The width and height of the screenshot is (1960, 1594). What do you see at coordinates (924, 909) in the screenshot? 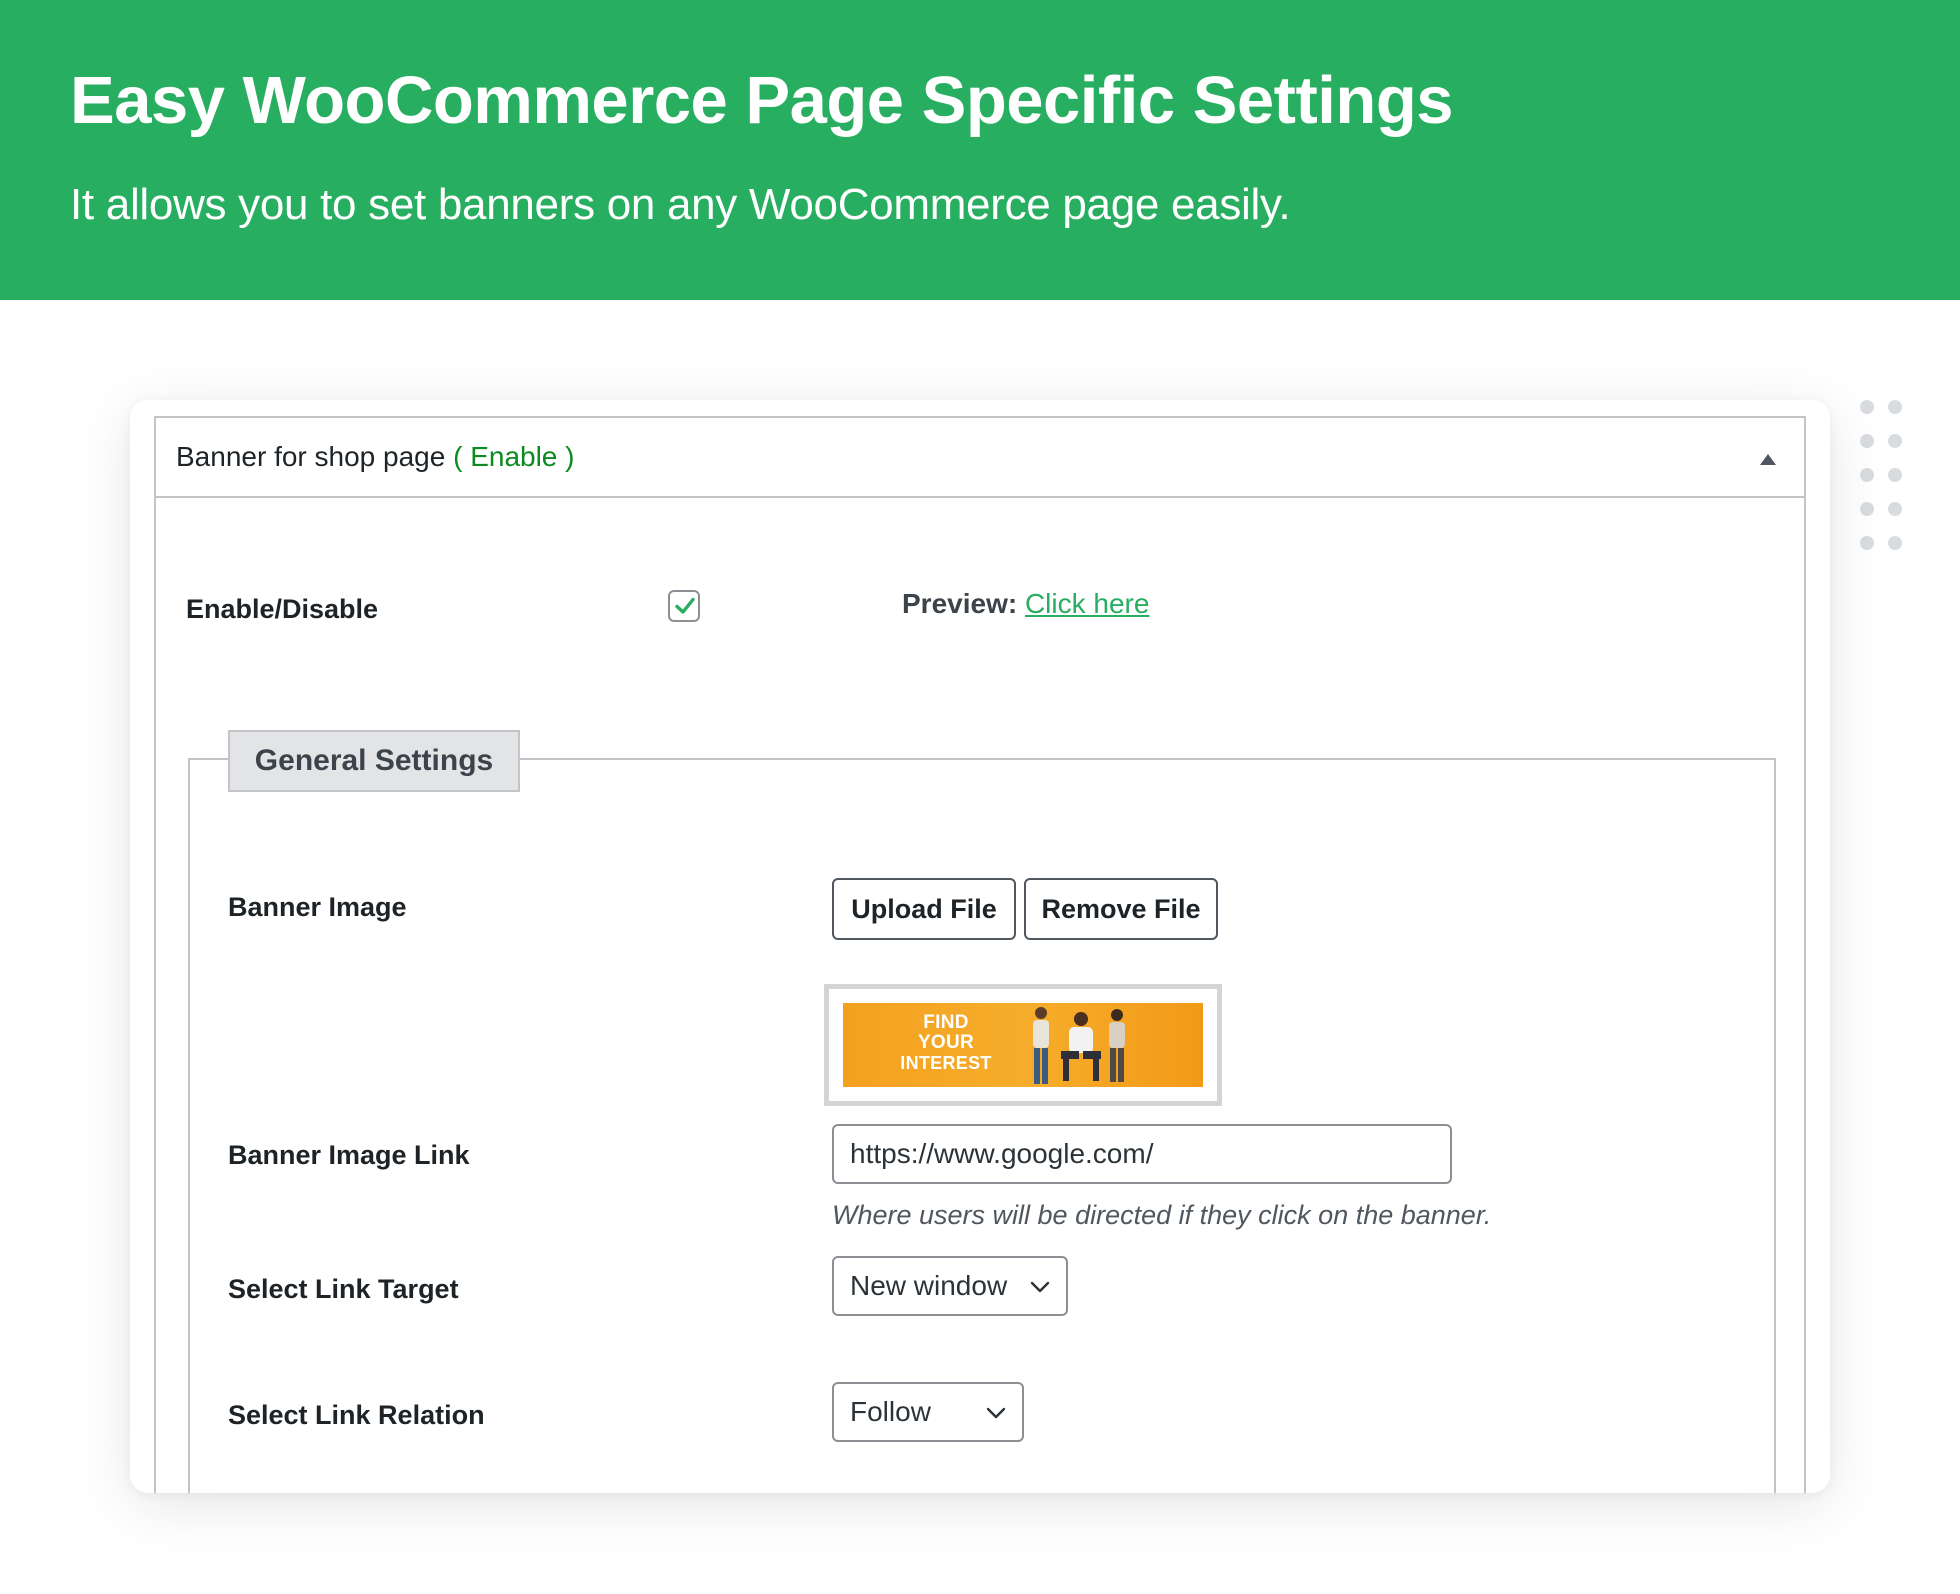
I see `upload-file-button: Upload File` at bounding box center [924, 909].